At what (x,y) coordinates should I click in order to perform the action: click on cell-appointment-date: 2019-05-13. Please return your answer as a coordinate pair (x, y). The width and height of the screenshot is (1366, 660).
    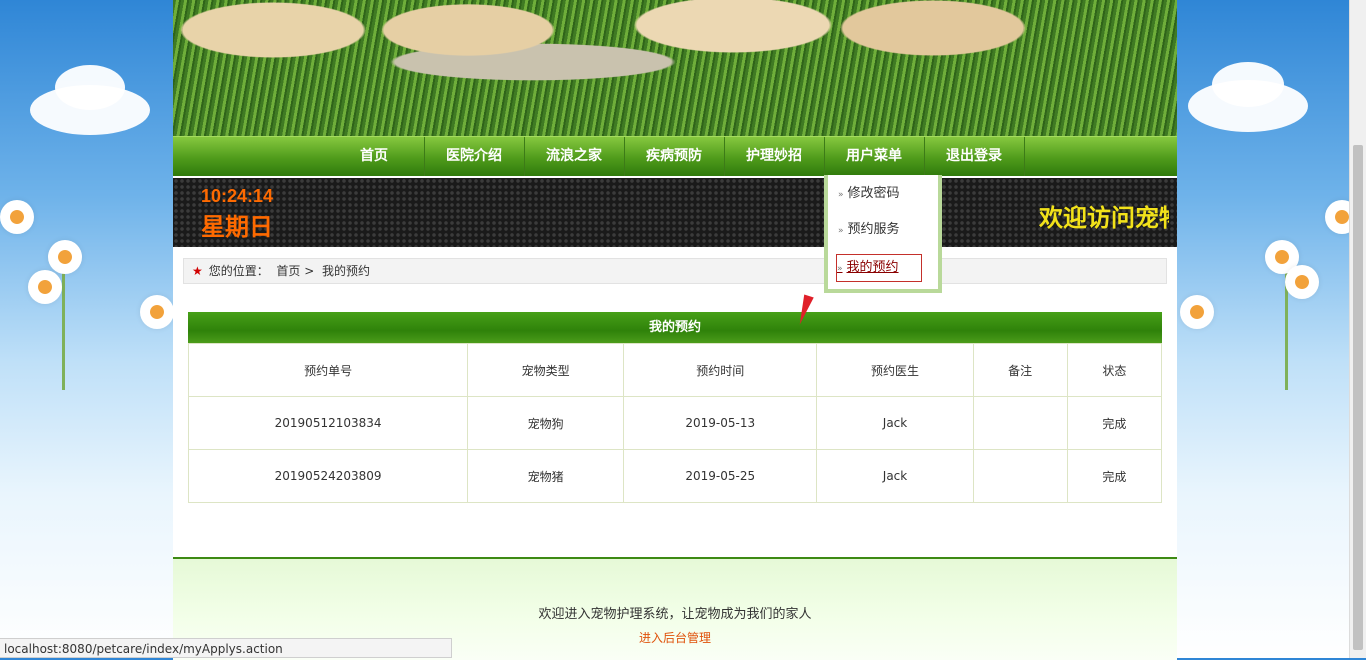
    Looking at the image, I should click on (720, 423).